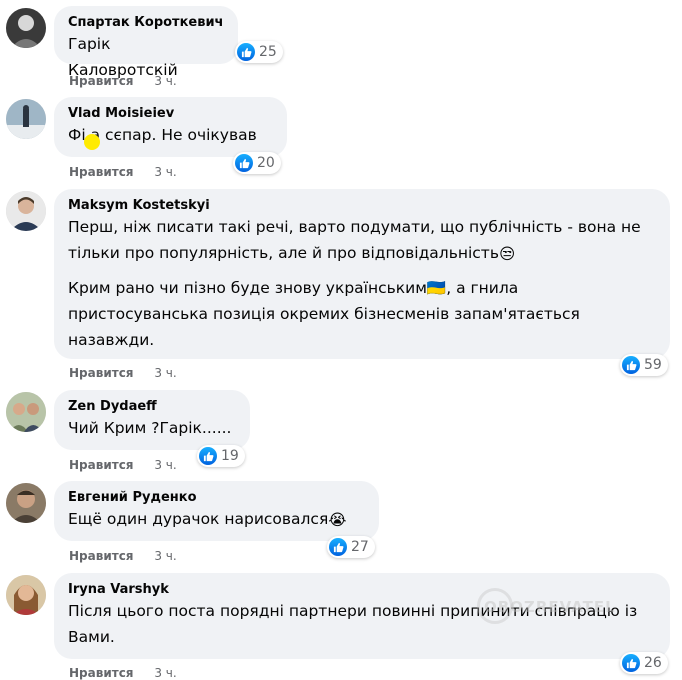 The width and height of the screenshot is (682, 680). I want to click on like-count: 19, so click(230, 456).